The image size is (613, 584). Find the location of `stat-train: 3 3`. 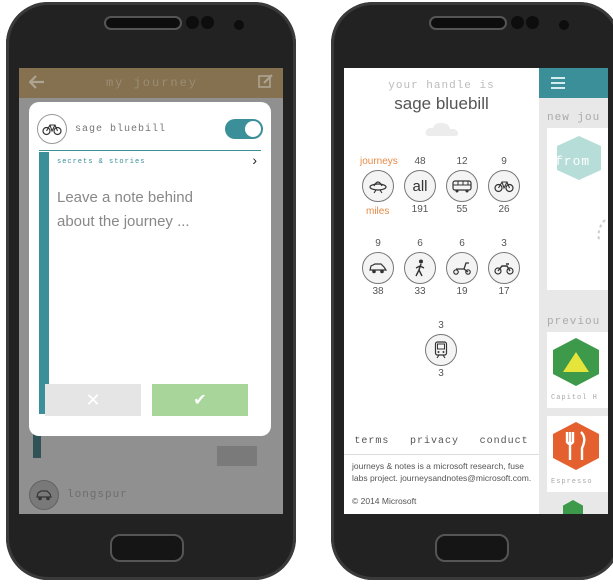

stat-train: 3 3 is located at coordinates (441, 350).